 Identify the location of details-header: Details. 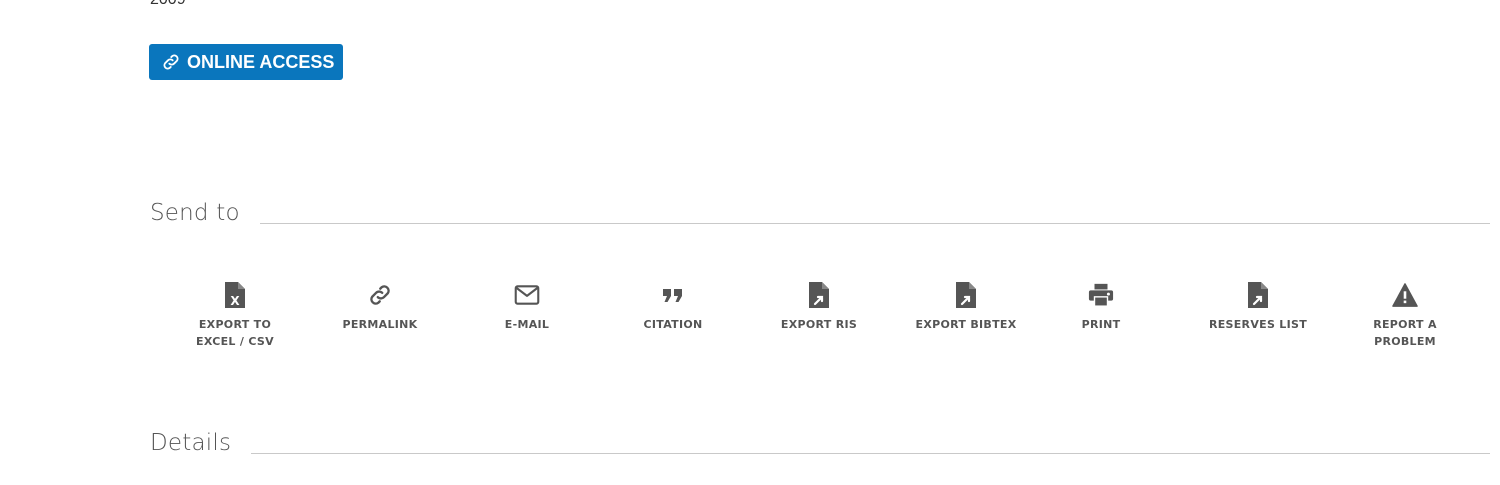
(820, 441).